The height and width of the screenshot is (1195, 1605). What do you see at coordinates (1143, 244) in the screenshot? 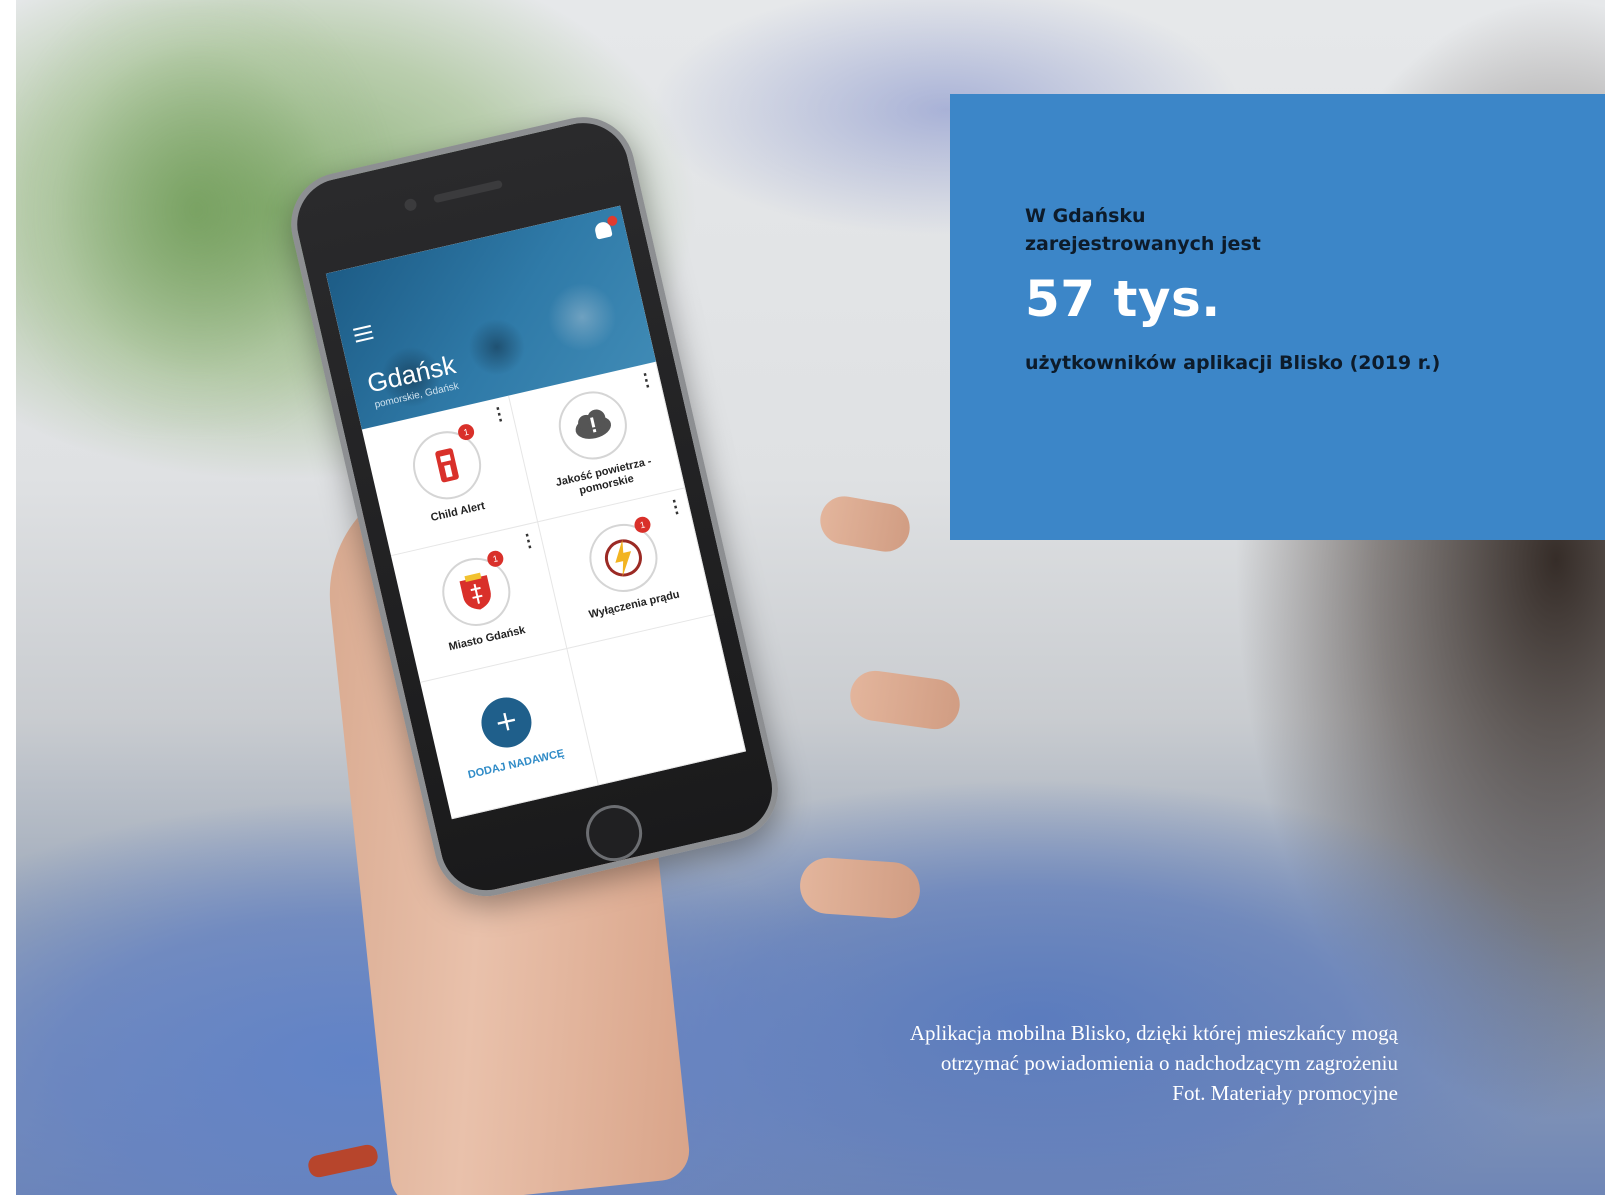
I see `statistic-intro-line2: zarejestrowanych jest` at bounding box center [1143, 244].